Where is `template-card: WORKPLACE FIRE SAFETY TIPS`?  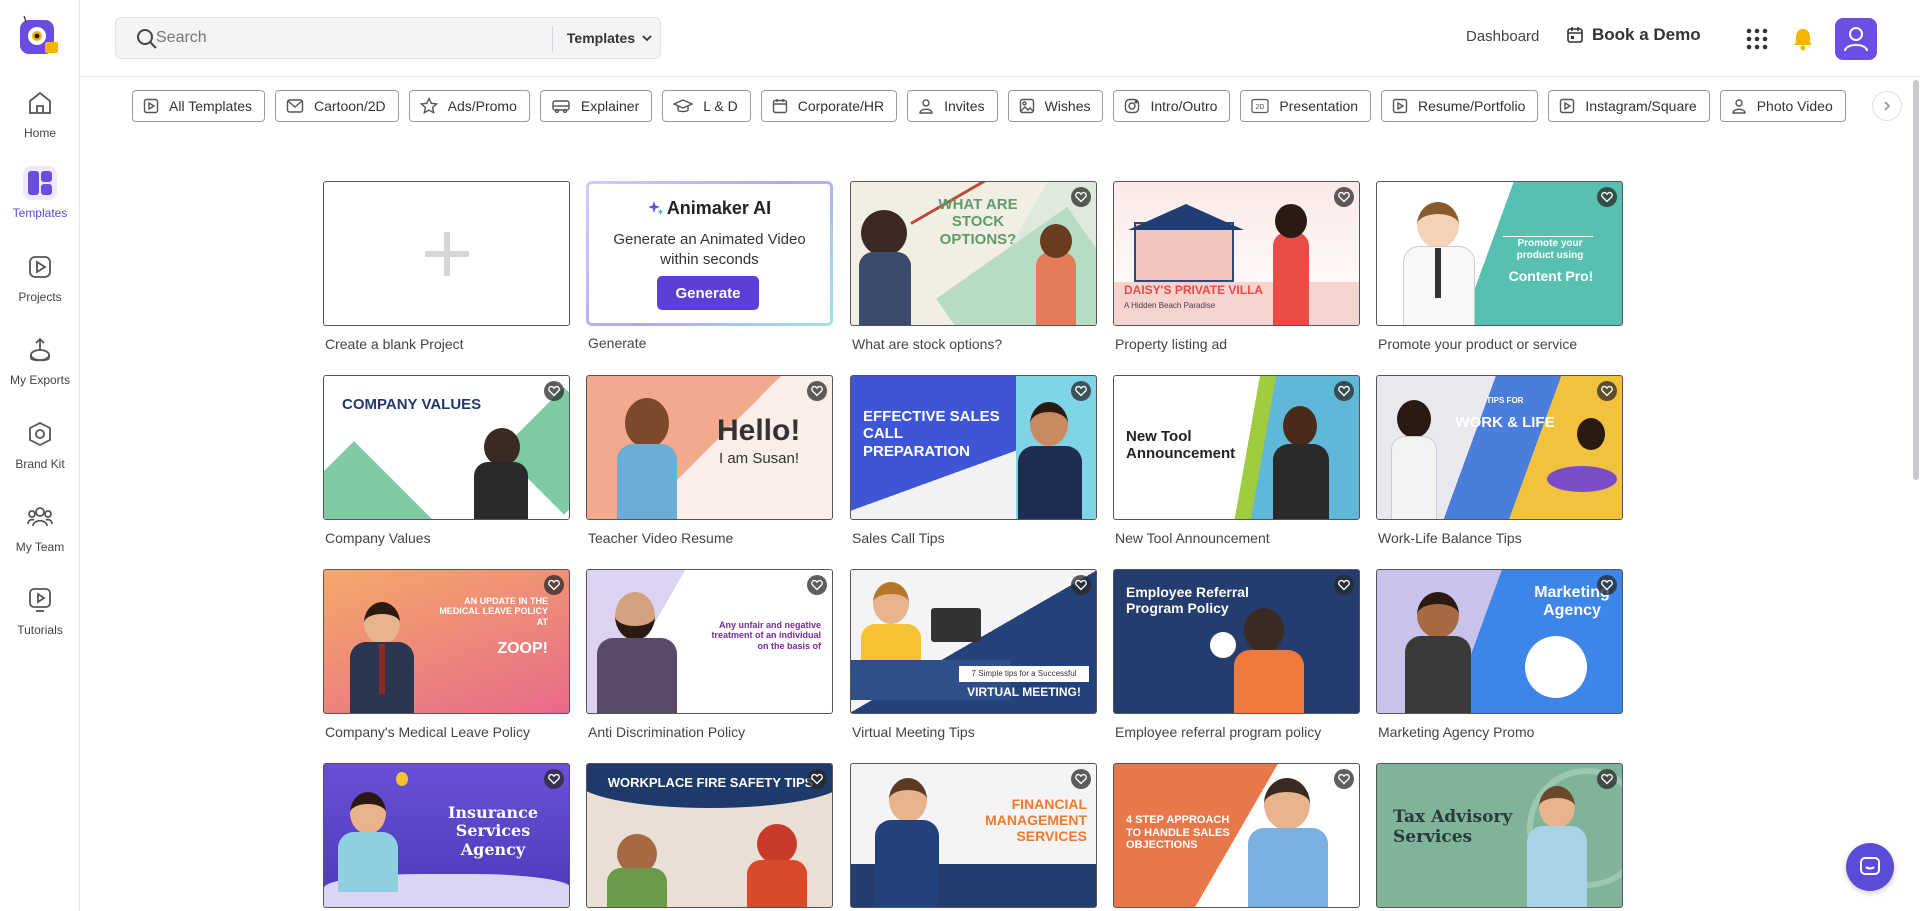
template-card: WORKPLACE FIRE SAFETY TIPS is located at coordinates (709, 835).